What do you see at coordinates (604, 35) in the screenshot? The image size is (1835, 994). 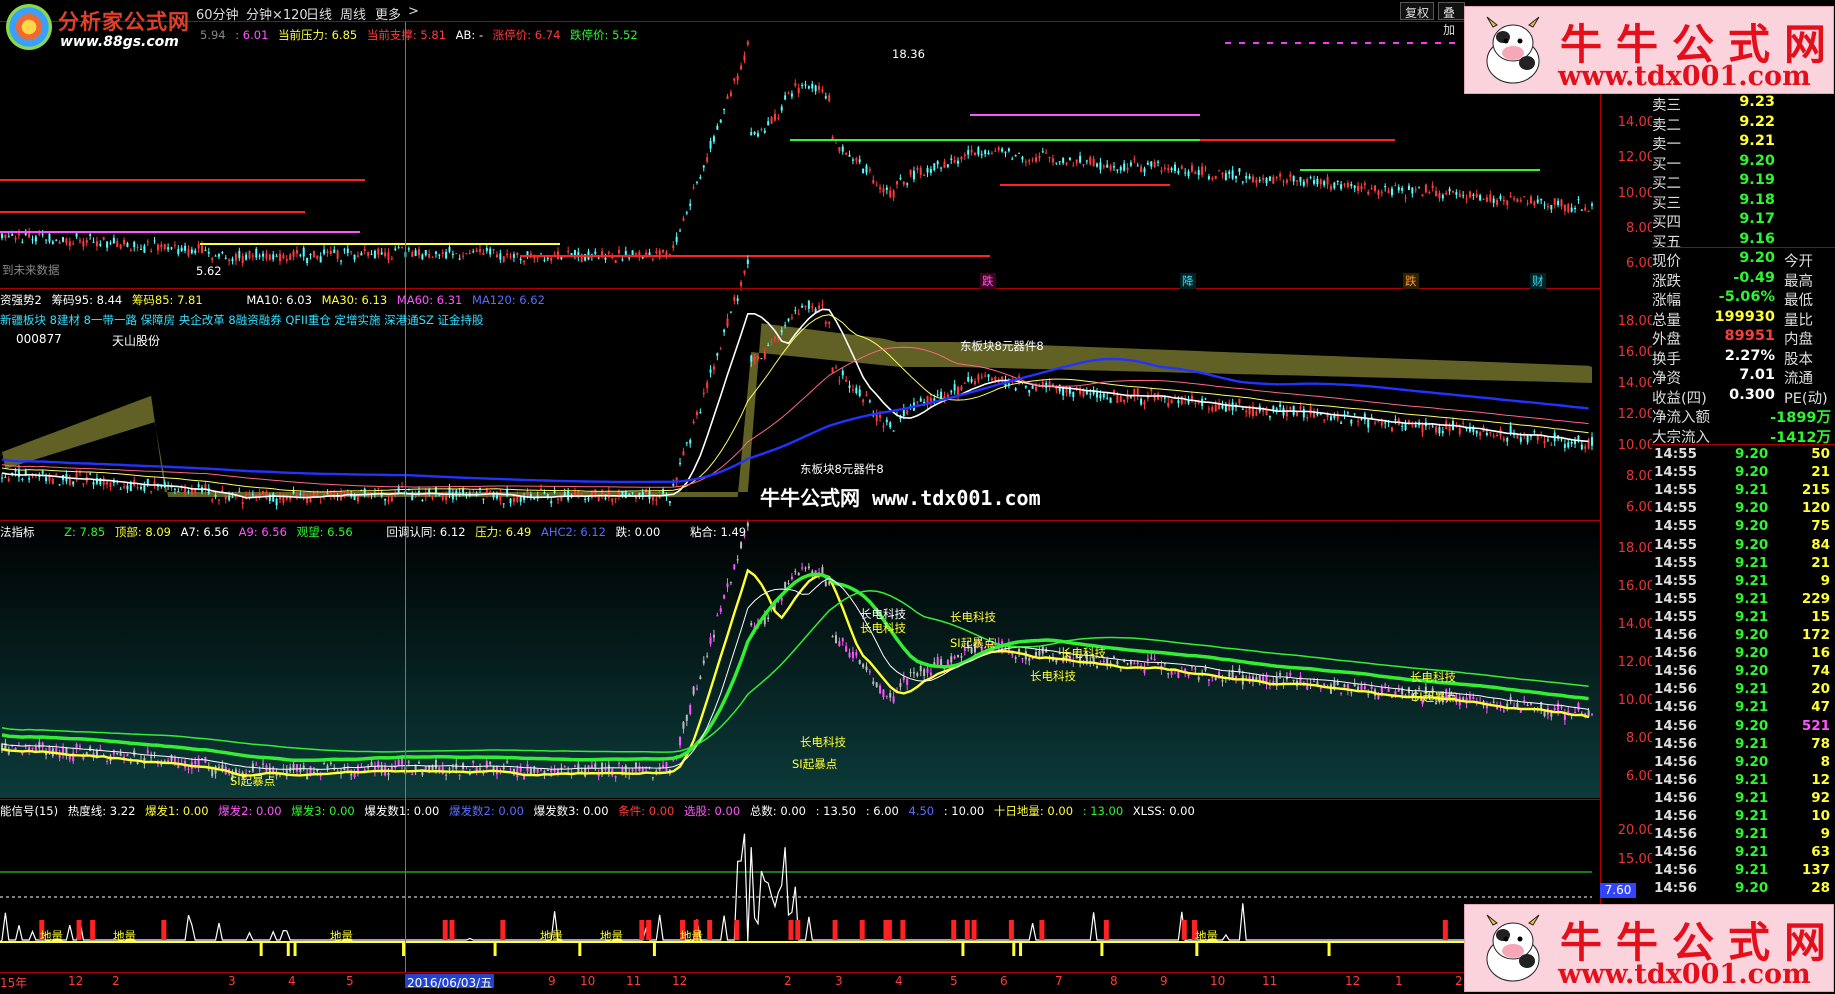 I see `p1-item: 跌停价: 5.52` at bounding box center [604, 35].